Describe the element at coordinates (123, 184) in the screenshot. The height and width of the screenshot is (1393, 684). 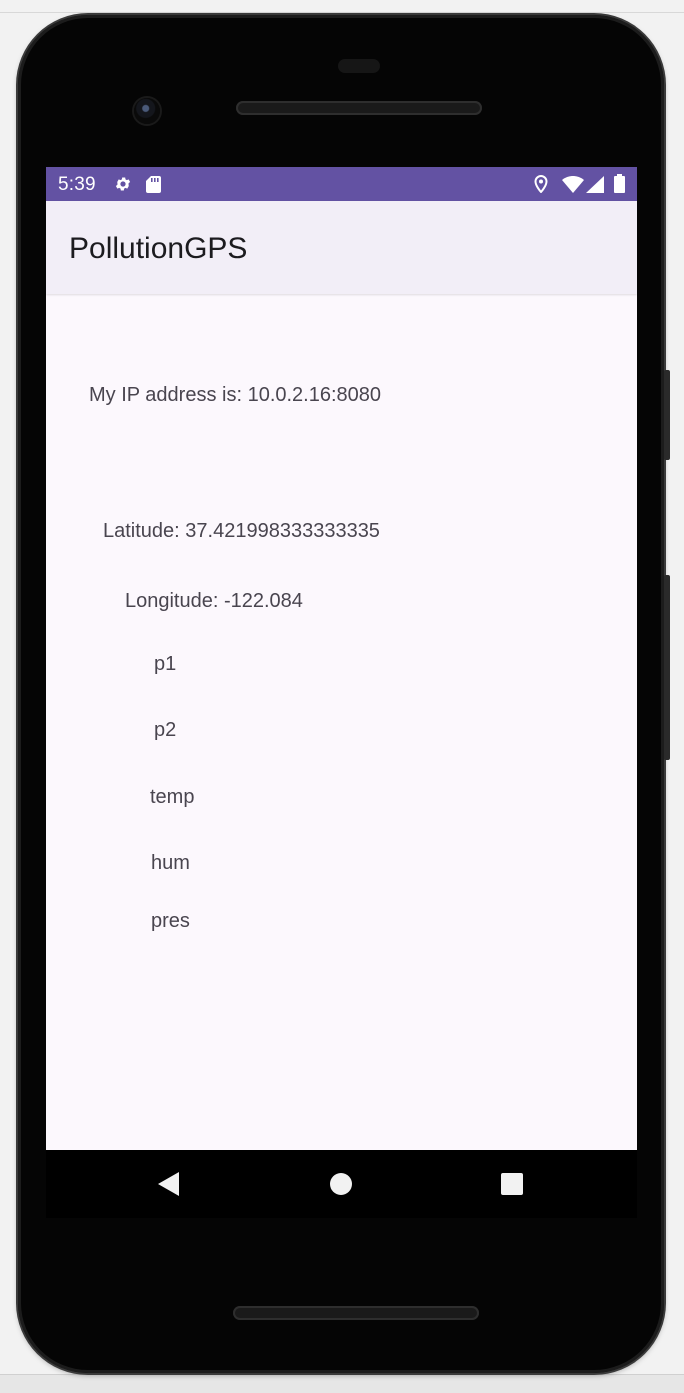
I see `gear-icon` at that location.